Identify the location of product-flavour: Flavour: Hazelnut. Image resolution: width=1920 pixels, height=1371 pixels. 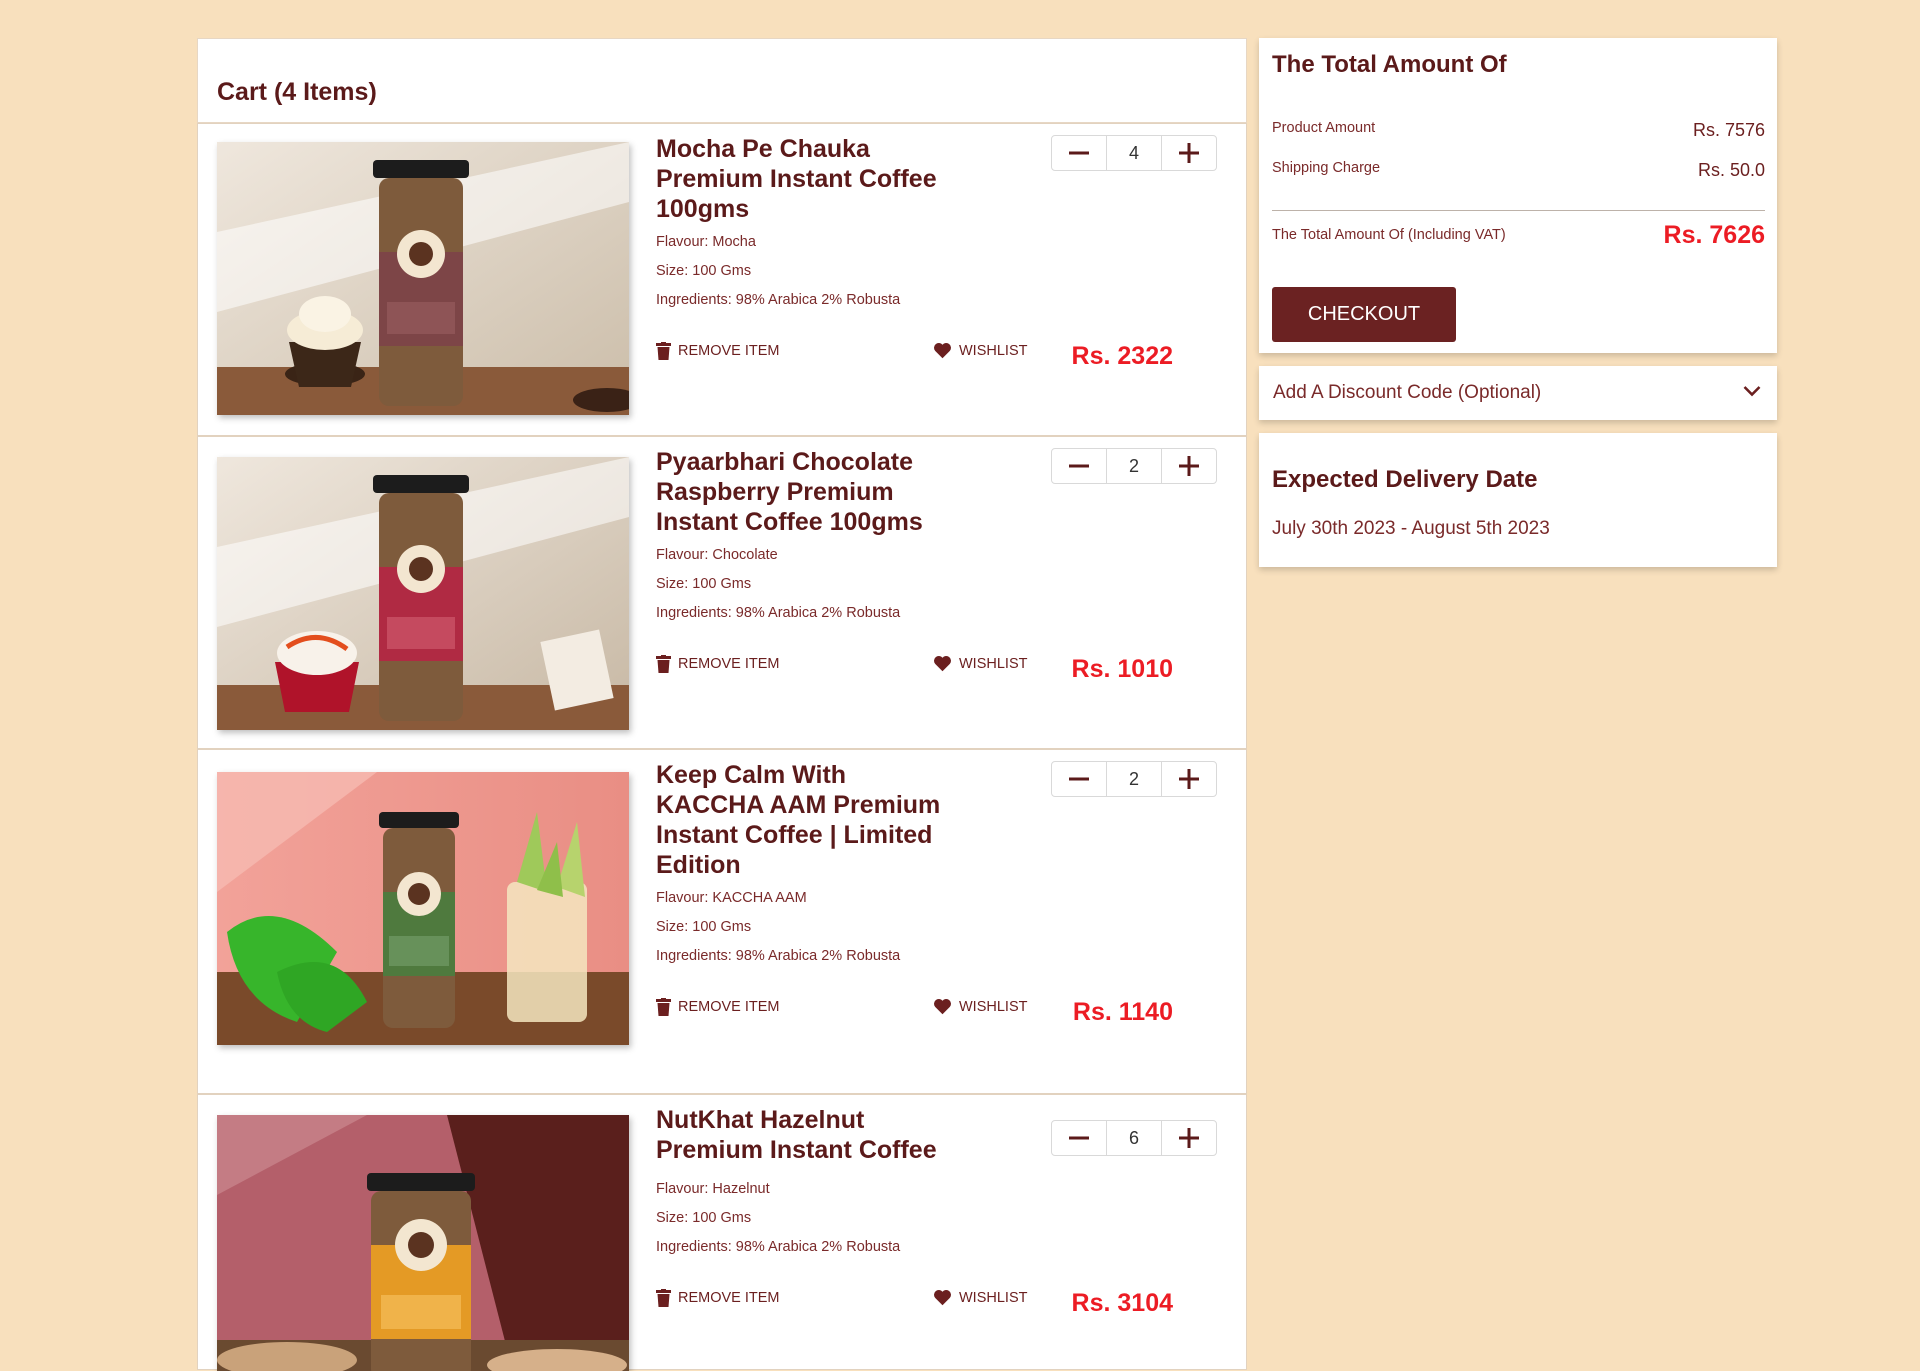
(713, 1189).